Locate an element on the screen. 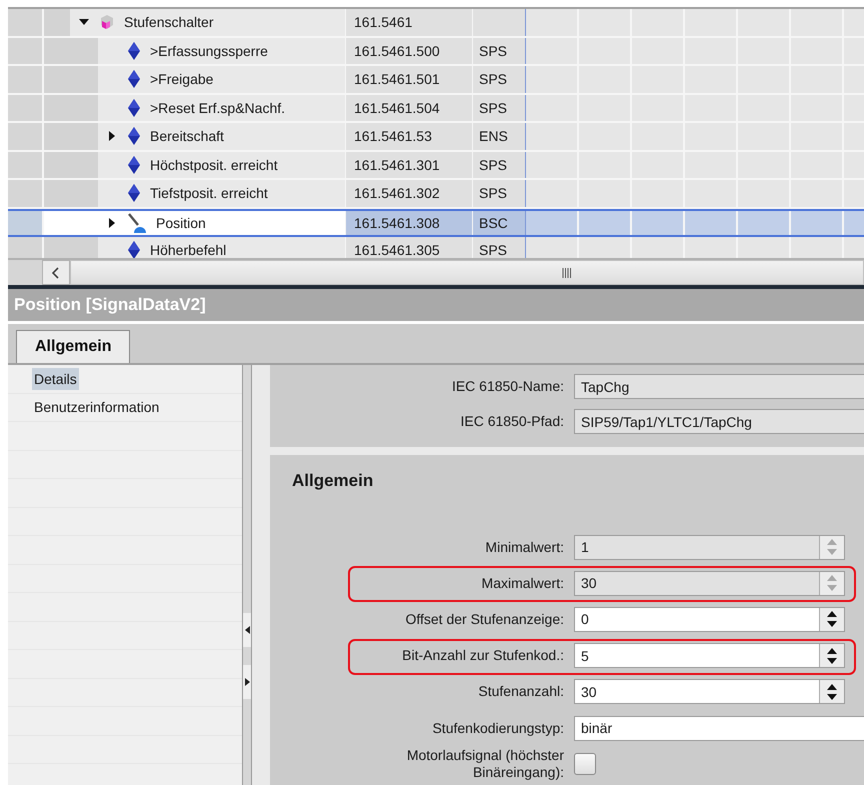 The width and height of the screenshot is (864, 785). table-cell: 161.5461.301 is located at coordinates (408, 165).